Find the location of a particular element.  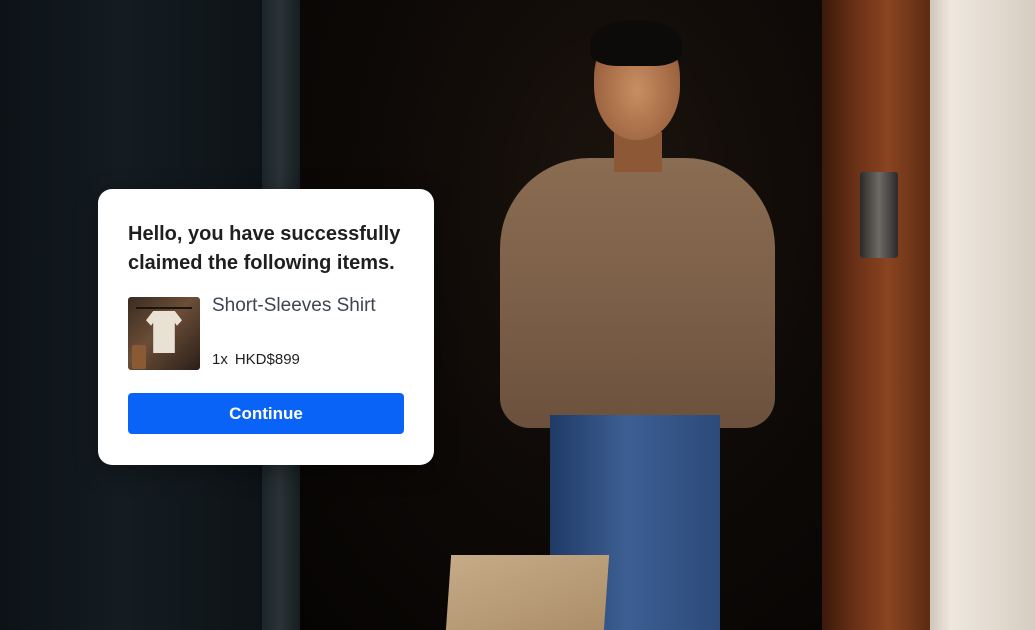

item-price: HKD$899 is located at coordinates (267, 359).